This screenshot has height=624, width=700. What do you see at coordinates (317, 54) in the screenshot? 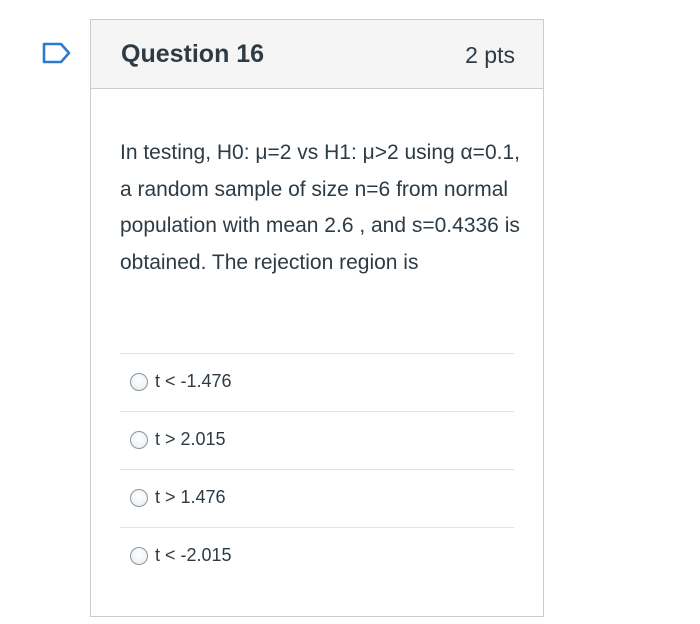
I see `question-header: Question 16 2 pts` at bounding box center [317, 54].